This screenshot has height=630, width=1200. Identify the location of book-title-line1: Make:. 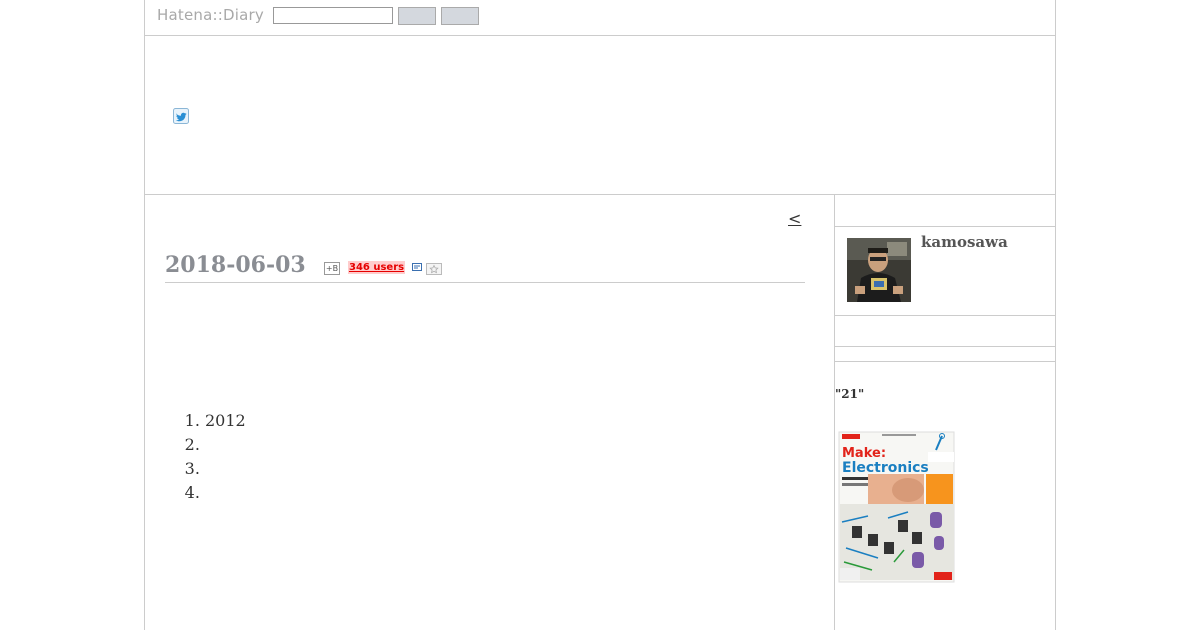
(864, 453).